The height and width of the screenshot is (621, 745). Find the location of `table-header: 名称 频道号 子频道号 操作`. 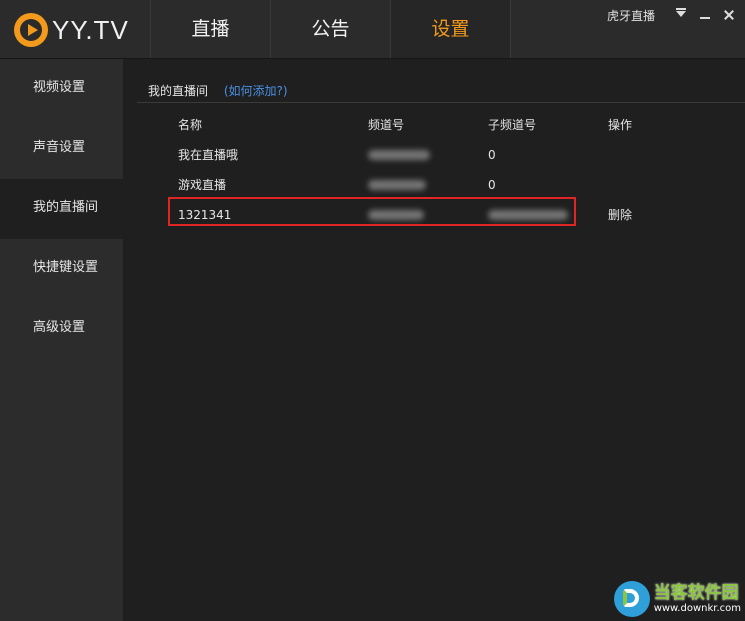

table-header: 名称 频道号 子频道号 操作 is located at coordinates (438, 132).